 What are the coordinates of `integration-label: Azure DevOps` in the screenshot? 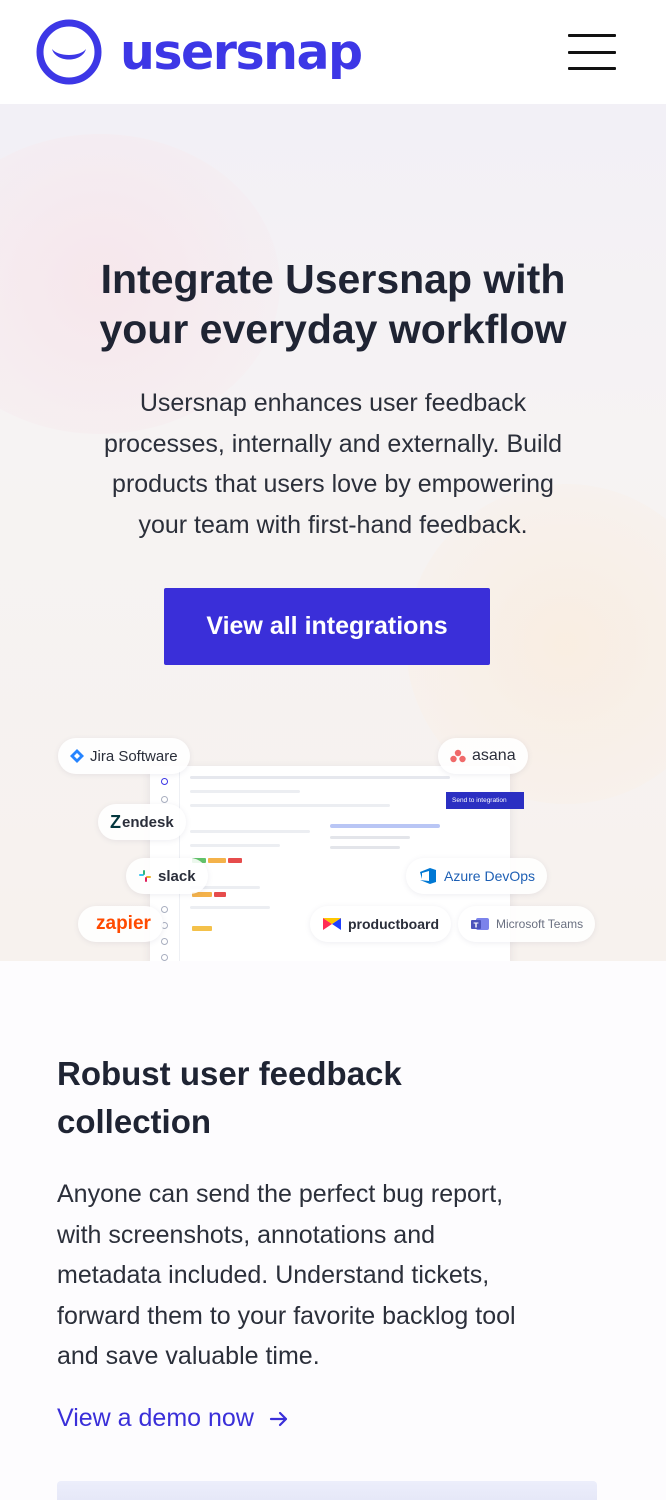 It's located at (490, 876).